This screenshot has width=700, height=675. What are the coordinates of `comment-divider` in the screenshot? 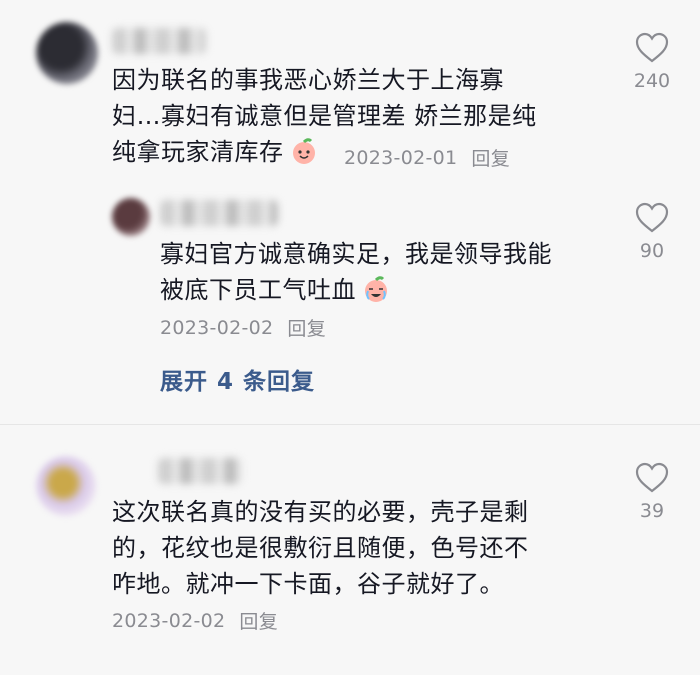 It's located at (350, 424).